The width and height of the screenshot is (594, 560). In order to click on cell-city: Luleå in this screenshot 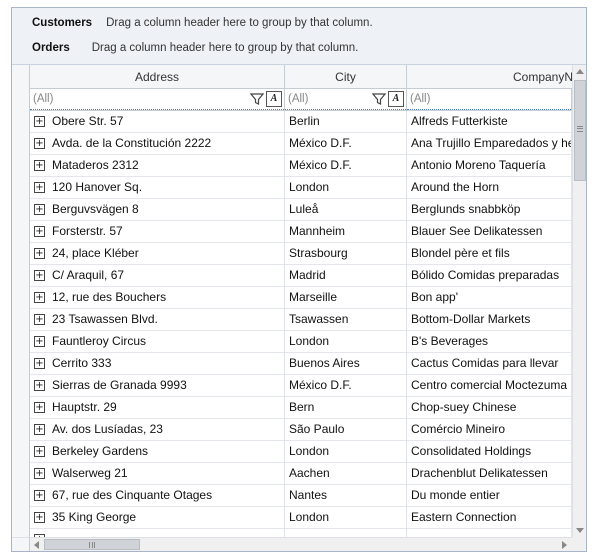, I will do `click(346, 210)`.